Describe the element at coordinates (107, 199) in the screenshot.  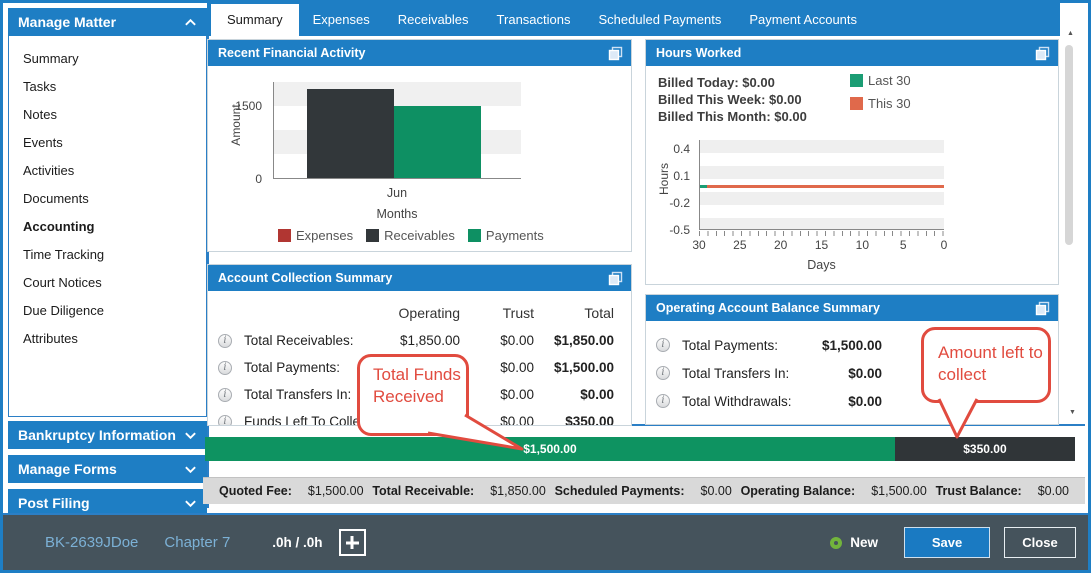
I see `sidebar-item-documents: Documents` at that location.